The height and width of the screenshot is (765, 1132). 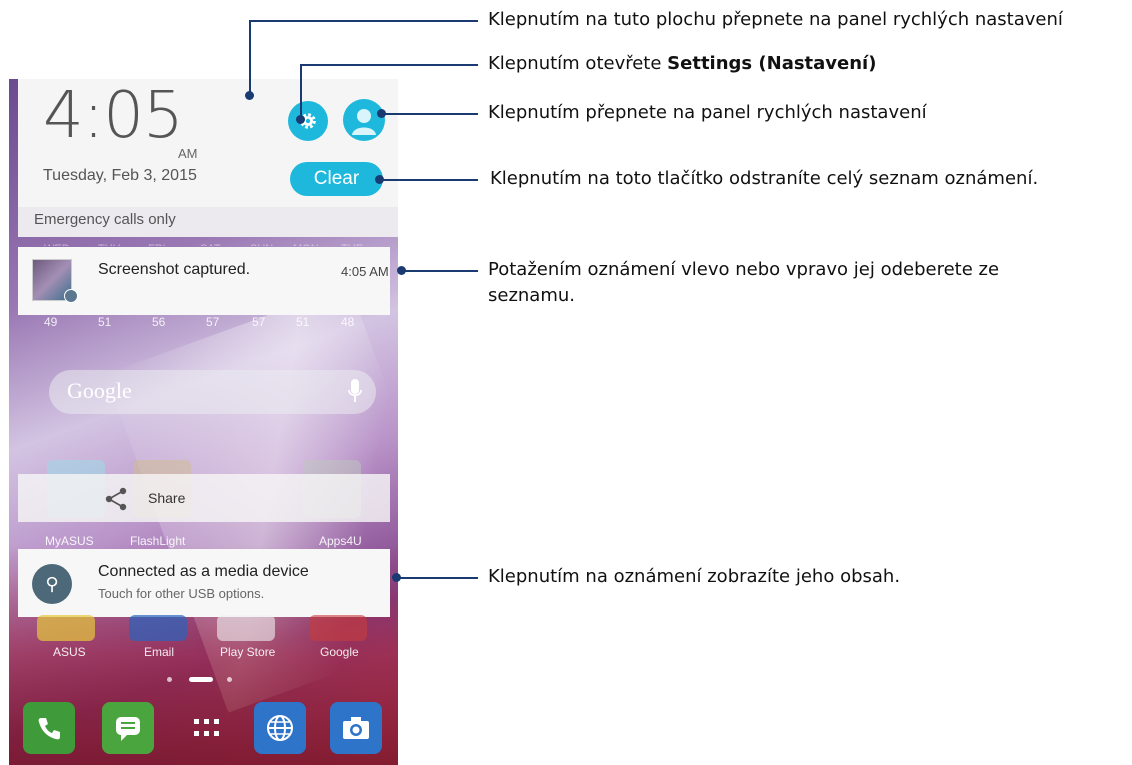 I want to click on message-icon, so click(x=128, y=729).